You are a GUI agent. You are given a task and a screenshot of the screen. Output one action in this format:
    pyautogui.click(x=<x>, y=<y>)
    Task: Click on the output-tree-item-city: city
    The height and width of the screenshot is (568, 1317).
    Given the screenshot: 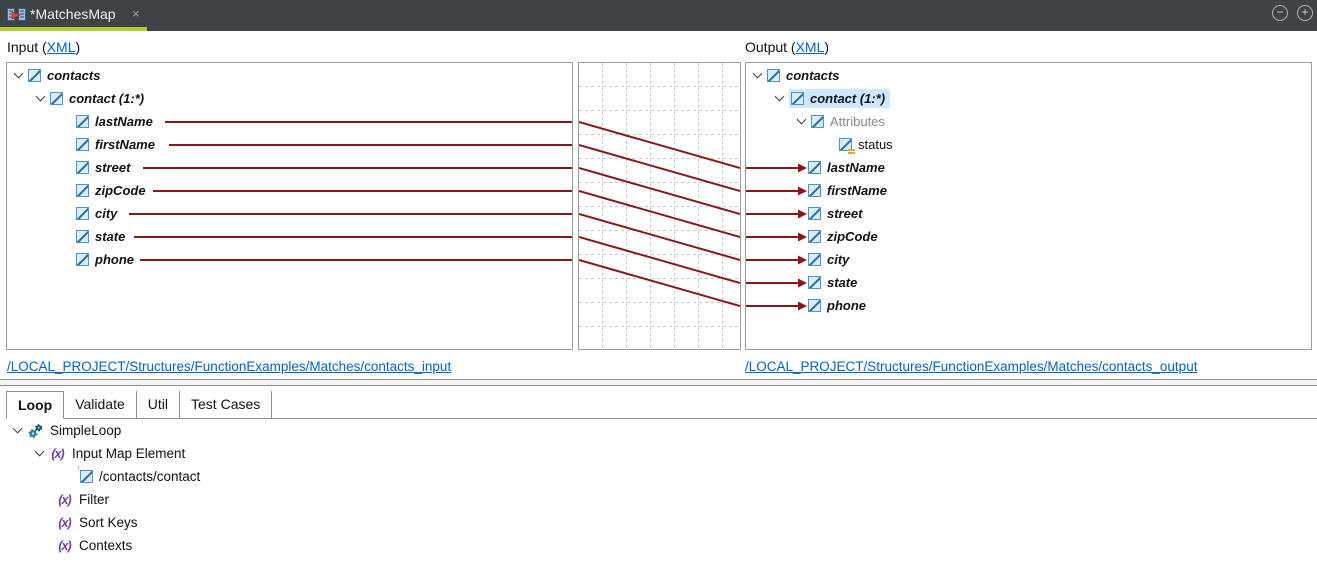 What is the action you would take?
    pyautogui.click(x=1028, y=259)
    